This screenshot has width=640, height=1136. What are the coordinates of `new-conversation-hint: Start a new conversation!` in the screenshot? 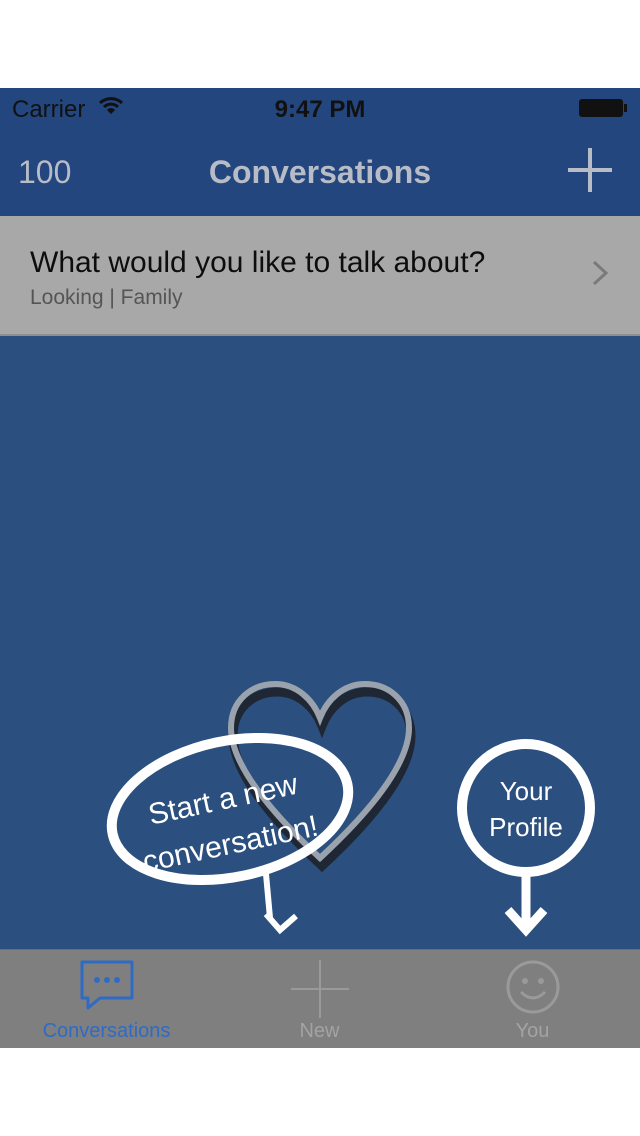 It's located at (230, 833).